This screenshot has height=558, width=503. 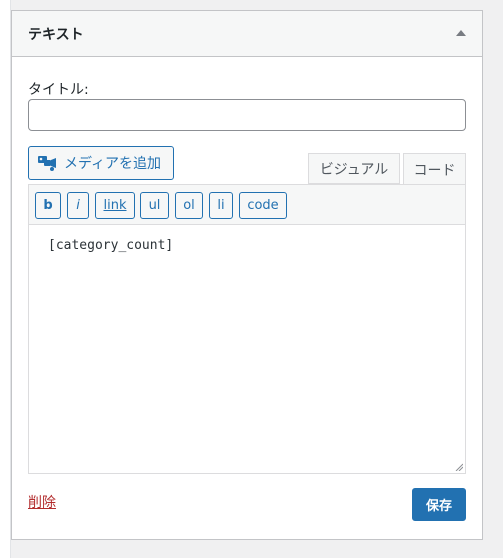 I want to click on delete-link: 削除, so click(x=42, y=502).